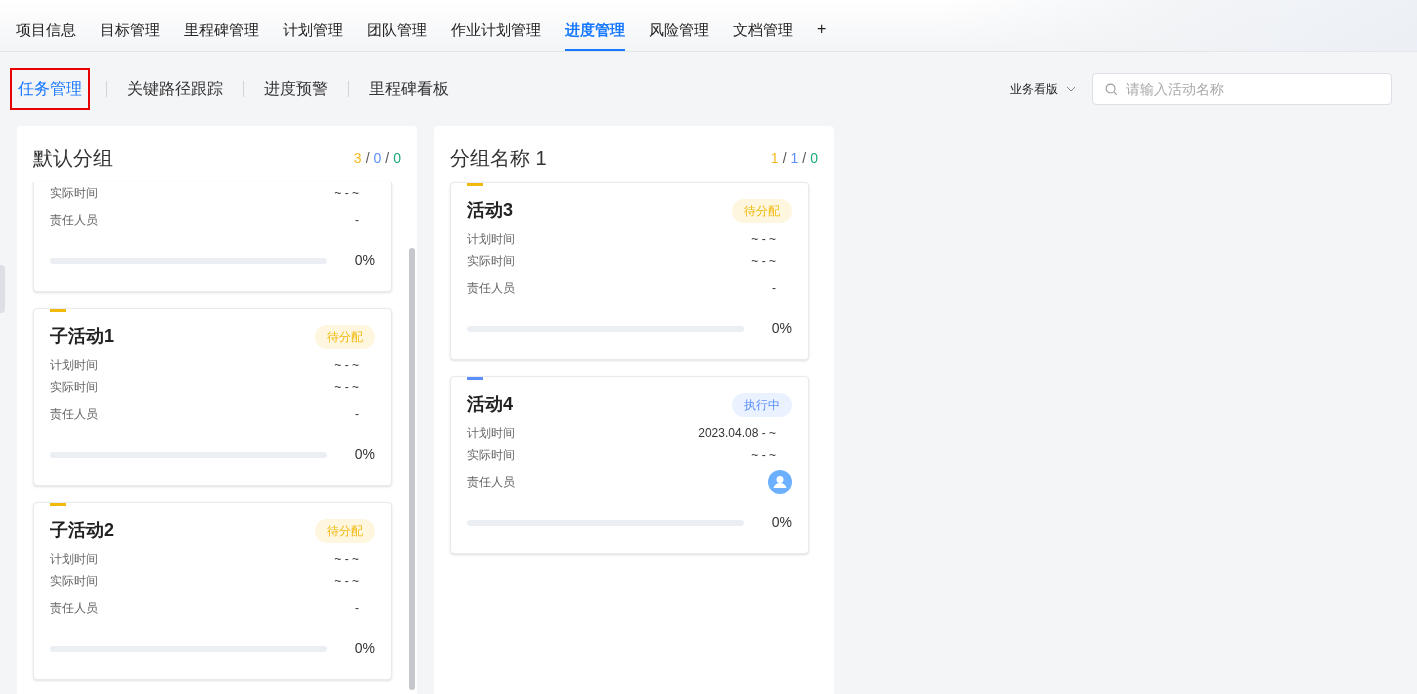  I want to click on group-title: 分组名称 1, so click(498, 158).